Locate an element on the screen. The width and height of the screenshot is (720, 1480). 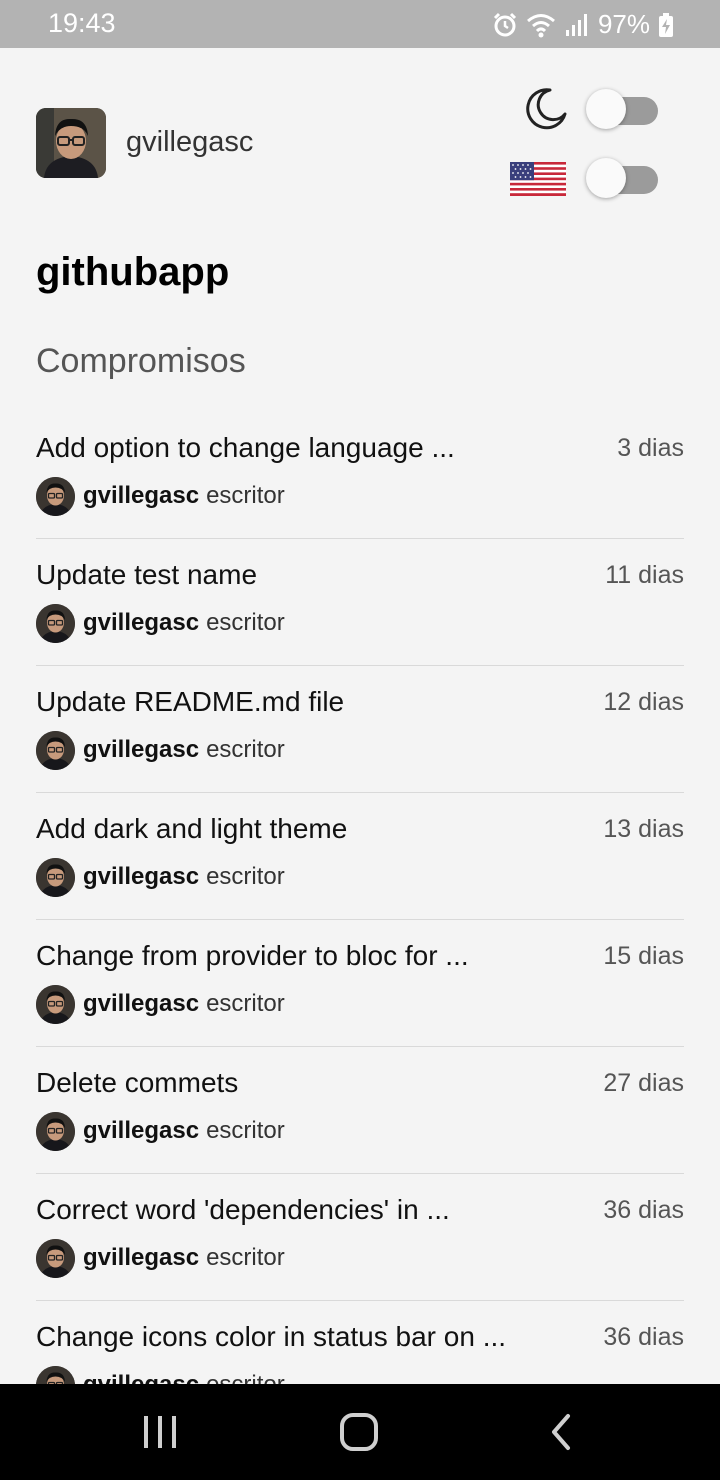
theme-toggle is located at coordinates (622, 109).